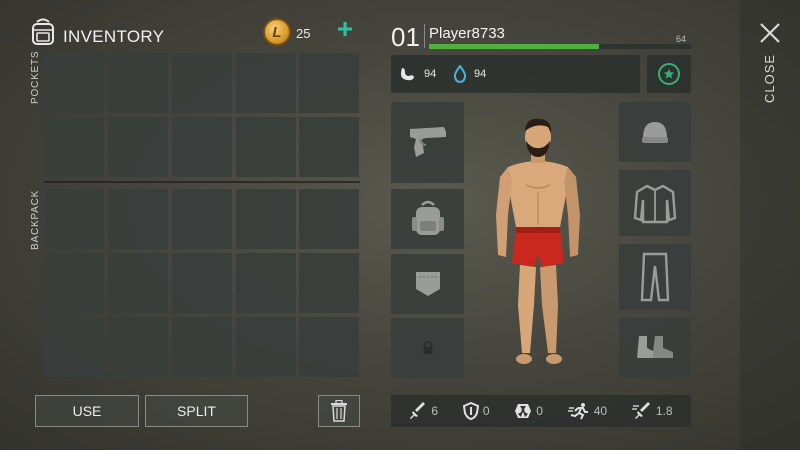 This screenshot has height=450, width=800. Describe the element at coordinates (87, 411) in the screenshot. I see `use-button: USE` at that location.